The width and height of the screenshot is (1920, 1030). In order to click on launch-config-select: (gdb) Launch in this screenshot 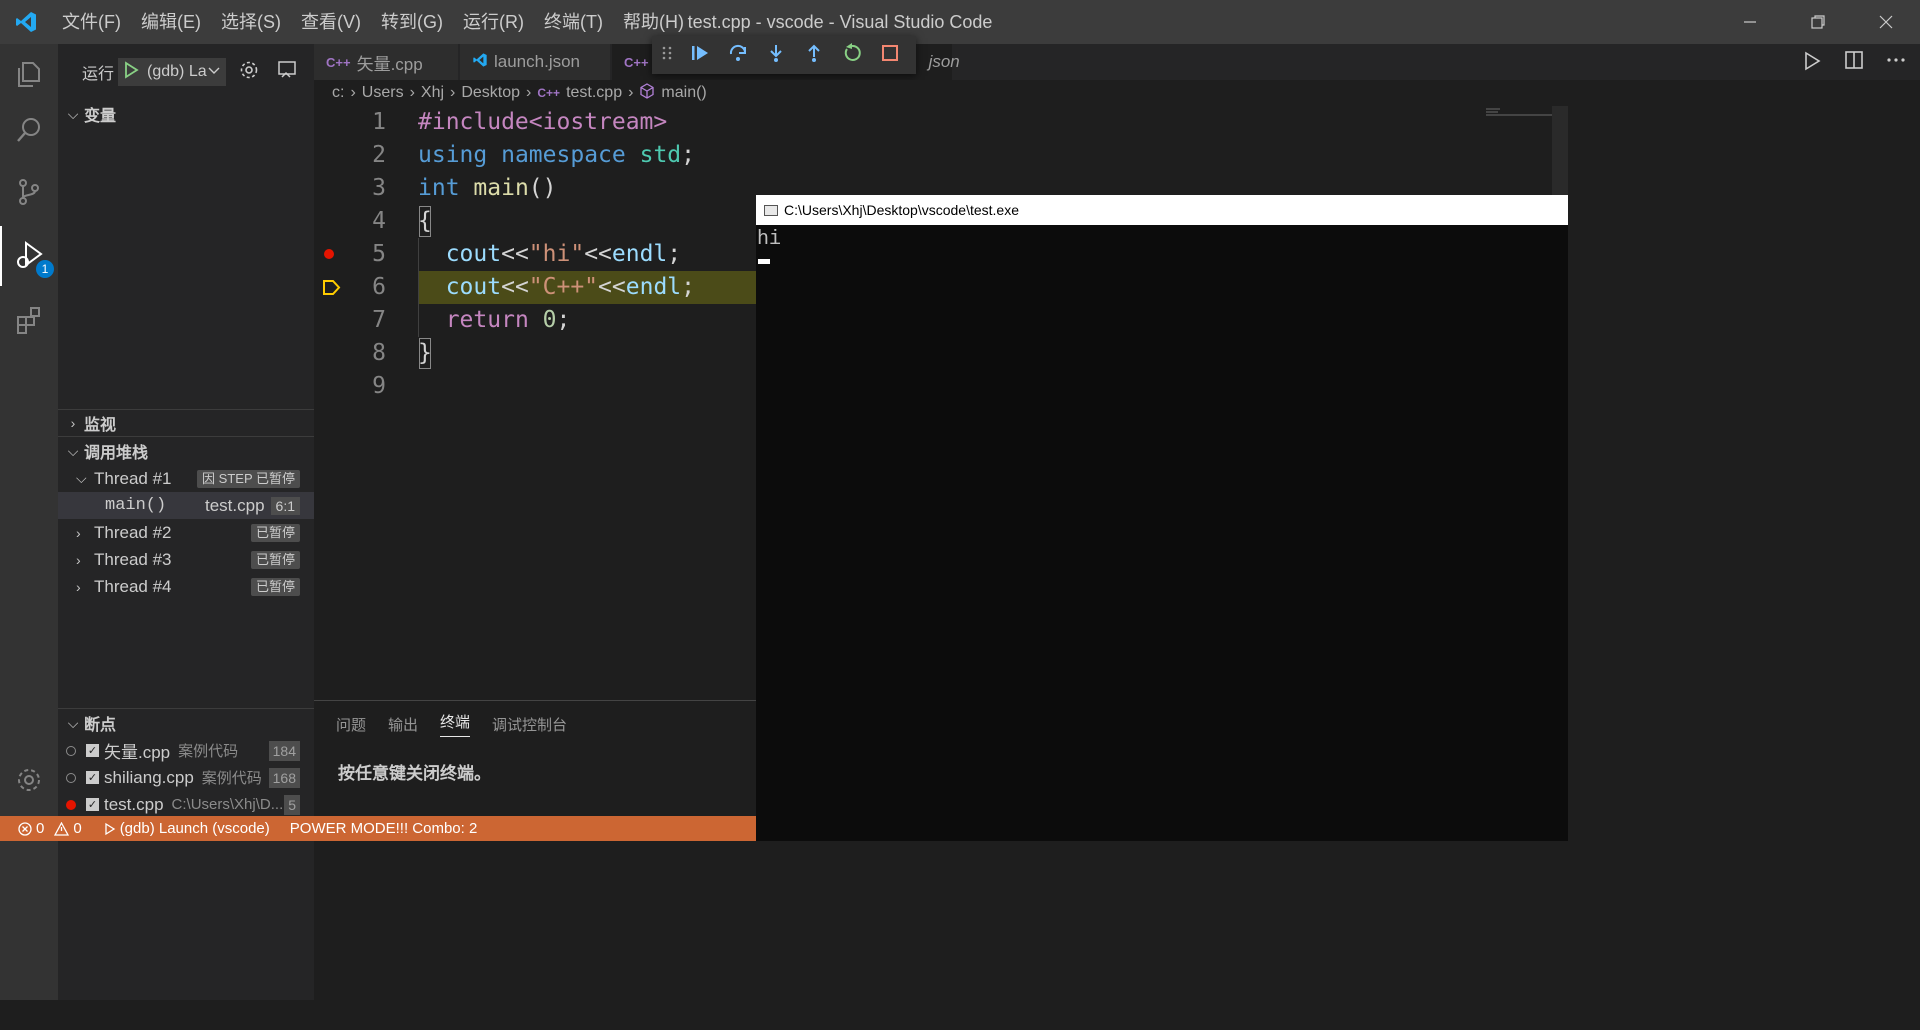, I will do `click(172, 72)`.